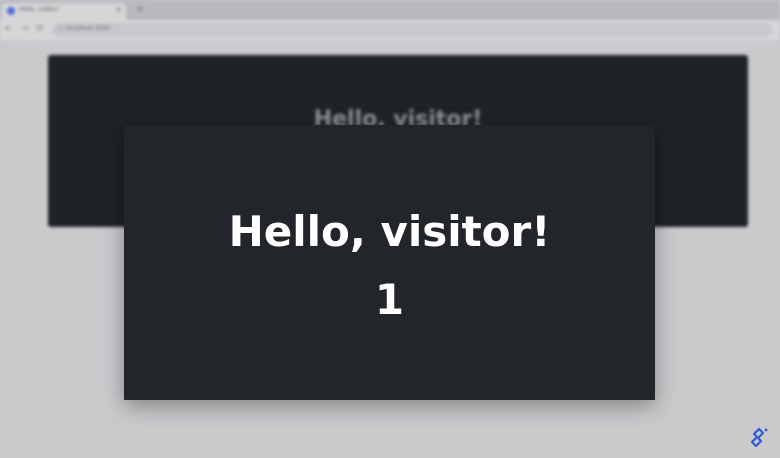 Image resolution: width=780 pixels, height=458 pixels. What do you see at coordinates (390, 10) in the screenshot?
I see `tab-bar: Hello, visitor! × +` at bounding box center [390, 10].